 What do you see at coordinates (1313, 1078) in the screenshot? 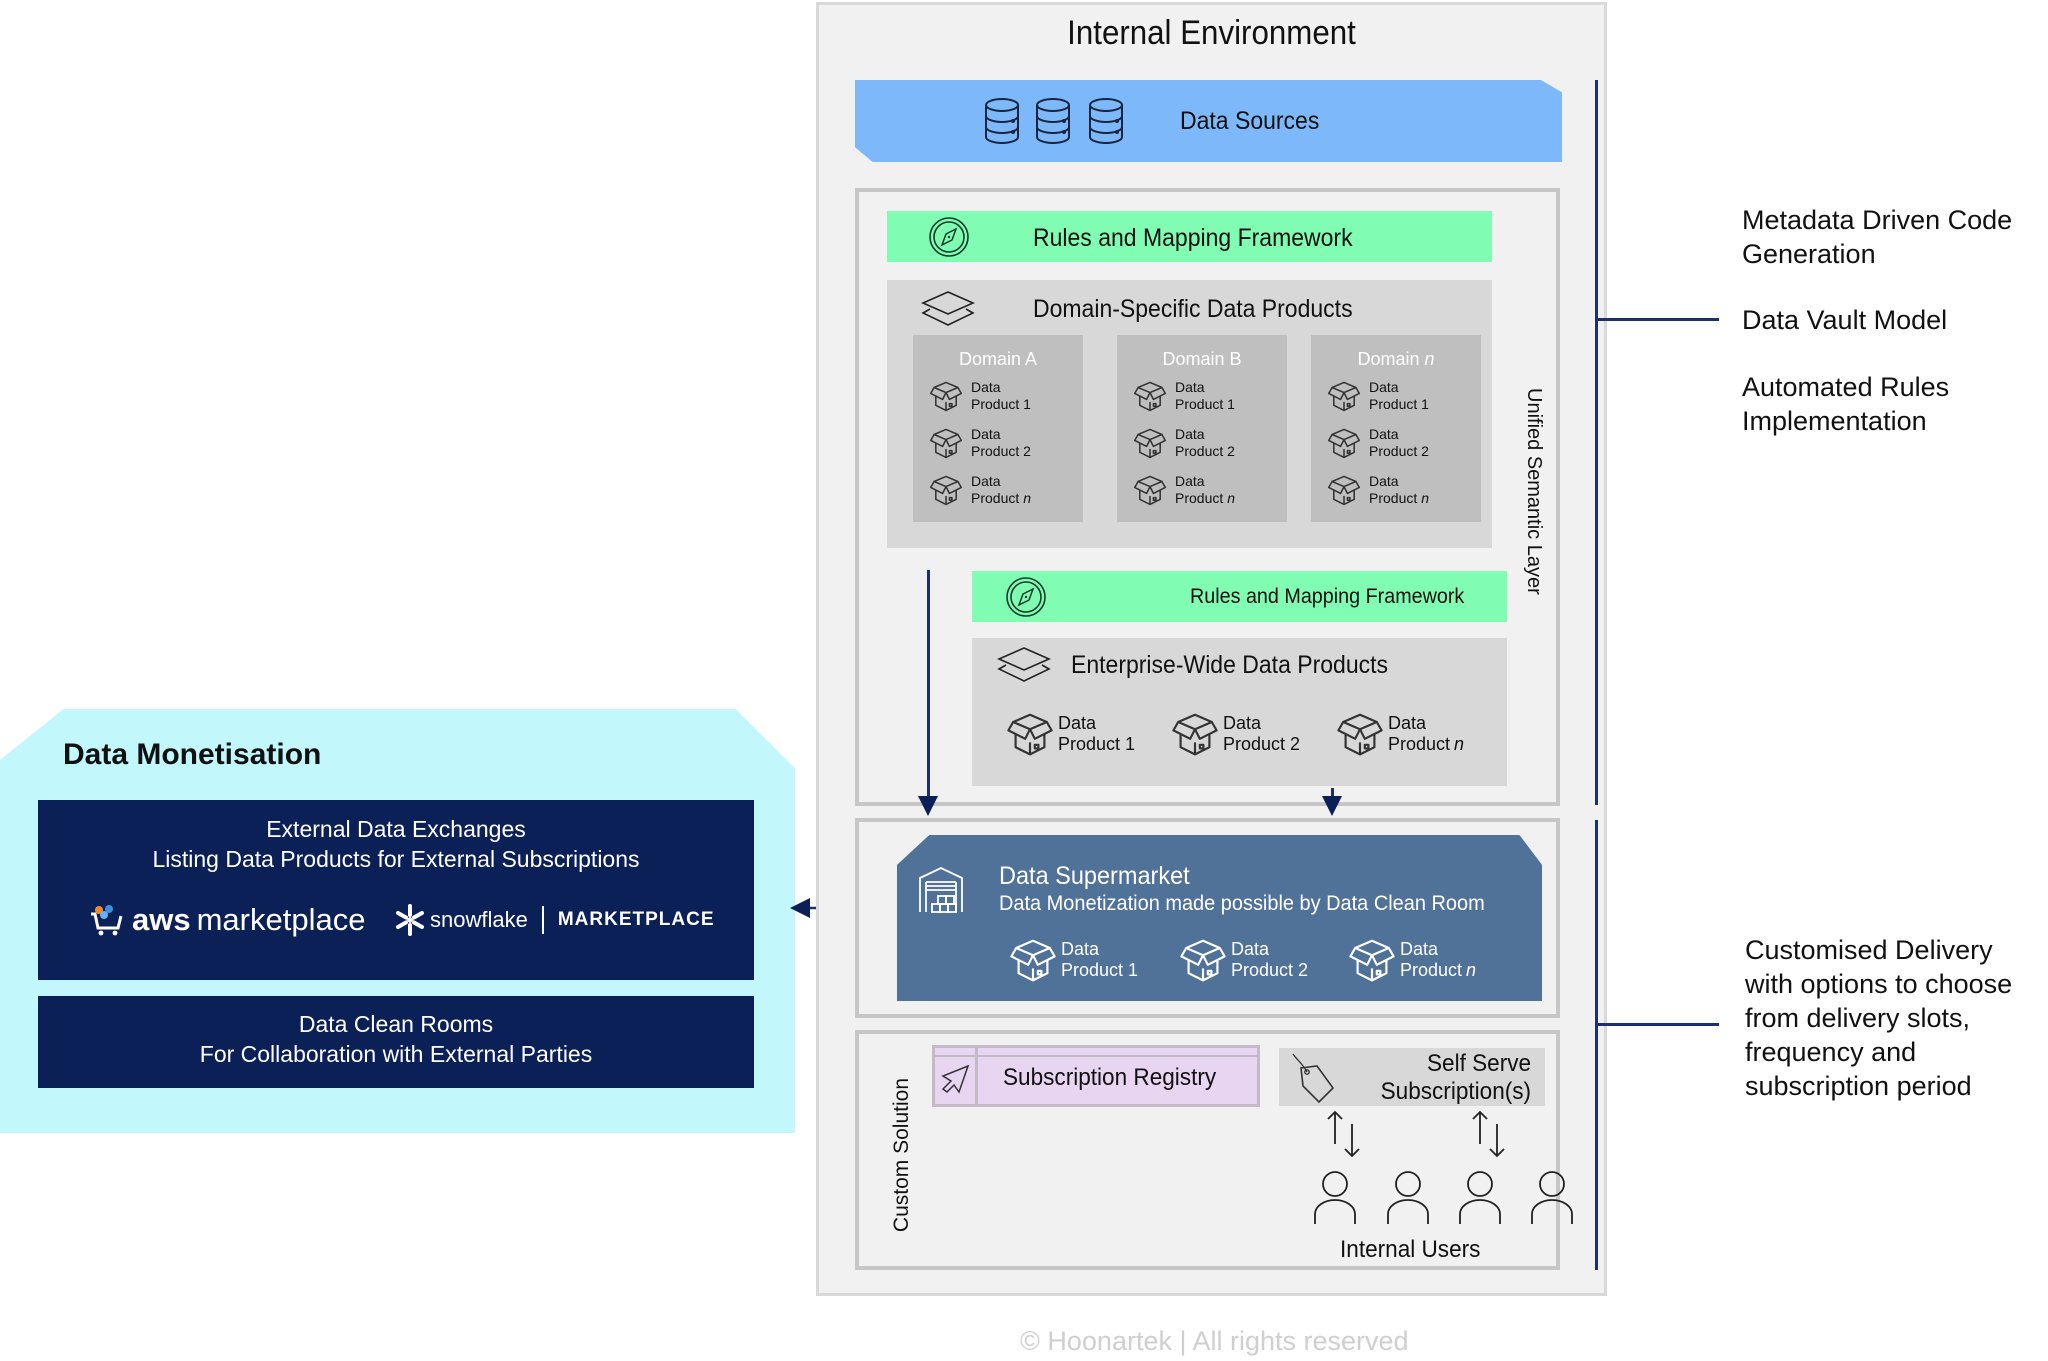
I see `price-tag-icon` at bounding box center [1313, 1078].